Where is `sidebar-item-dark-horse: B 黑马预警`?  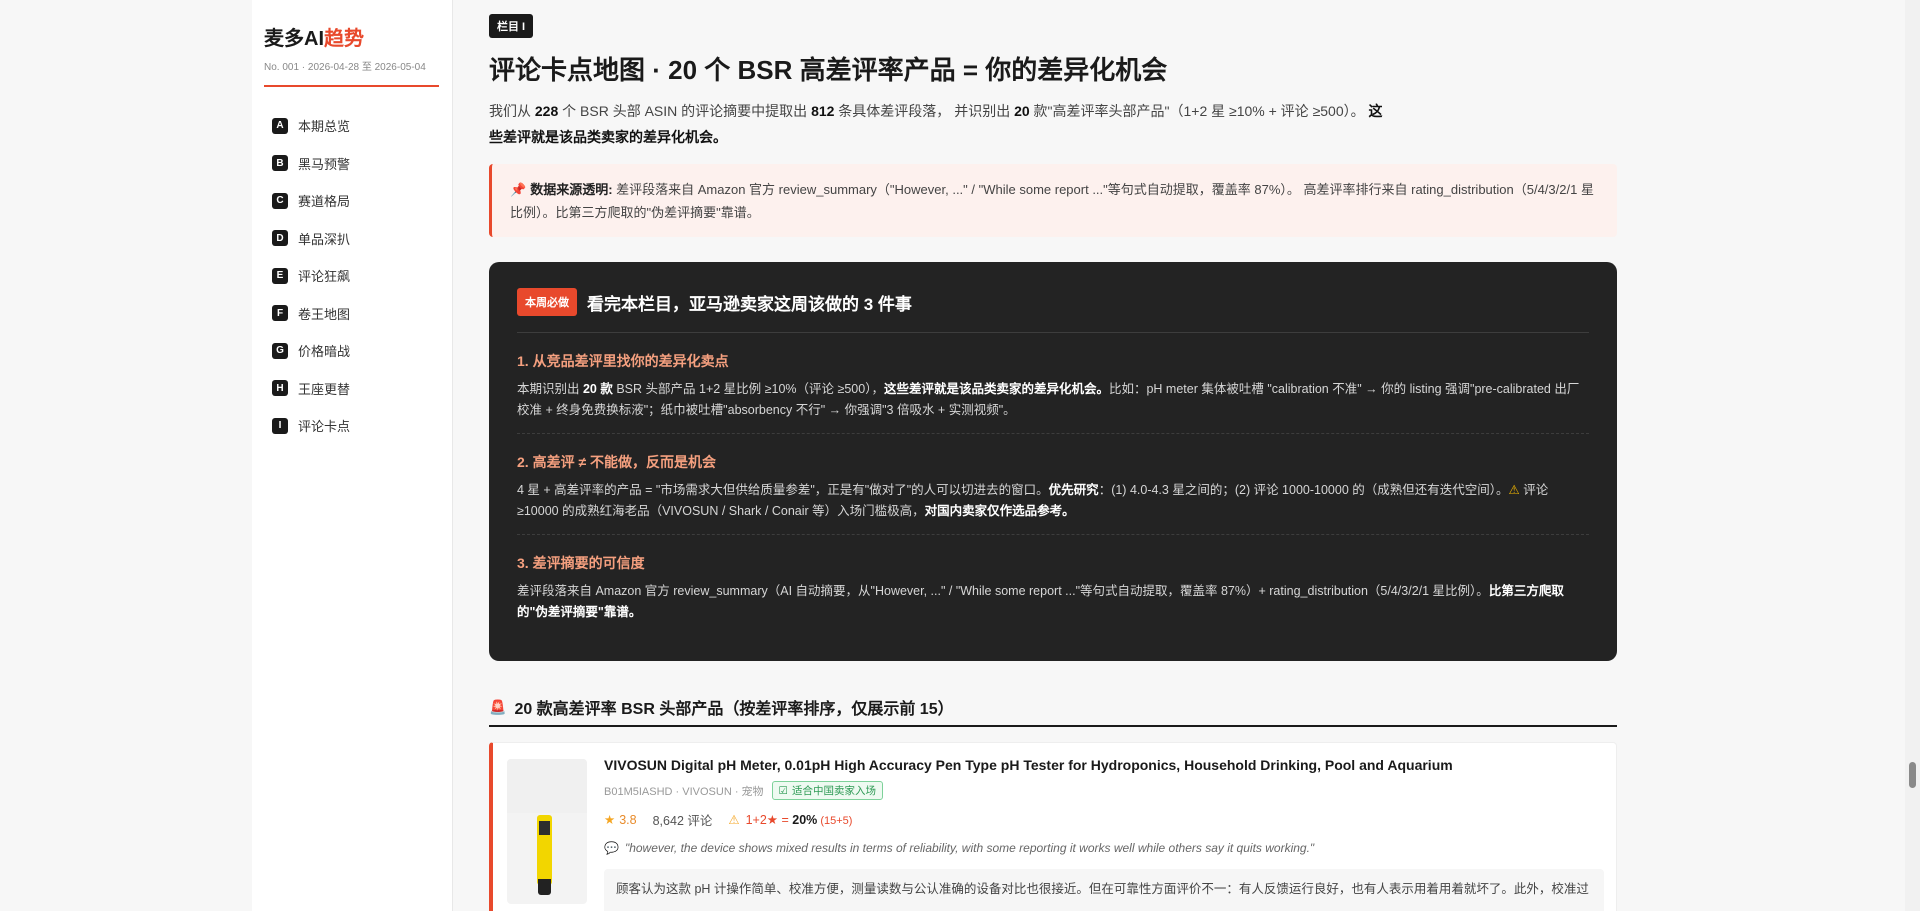 sidebar-item-dark-horse: B 黑马预警 is located at coordinates (352, 164).